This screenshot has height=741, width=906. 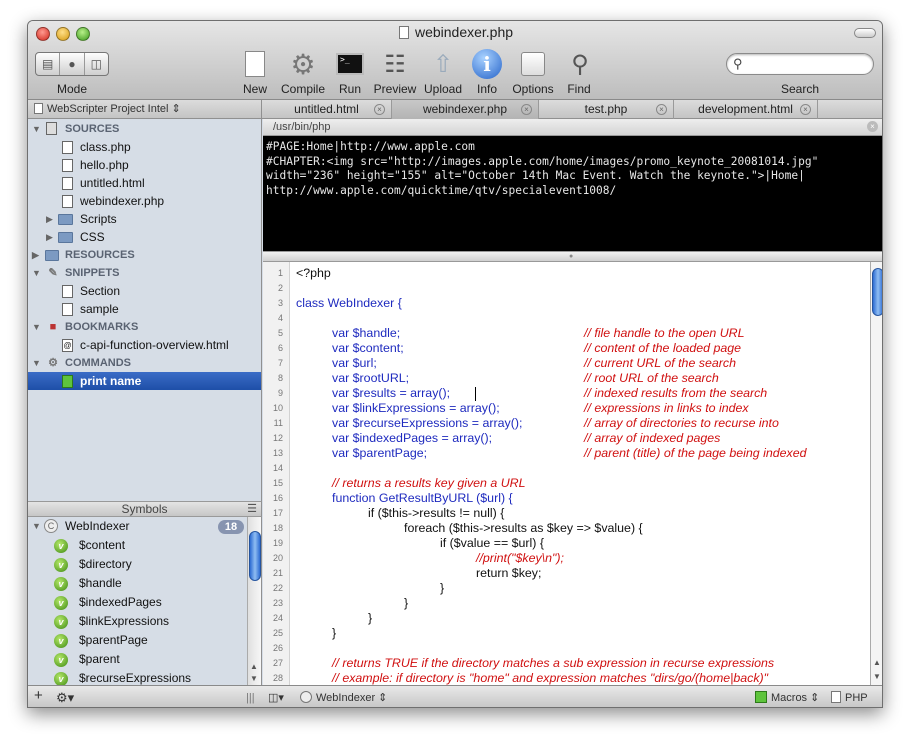 What do you see at coordinates (277, 678) in the screenshot?
I see `line-number: 28` at bounding box center [277, 678].